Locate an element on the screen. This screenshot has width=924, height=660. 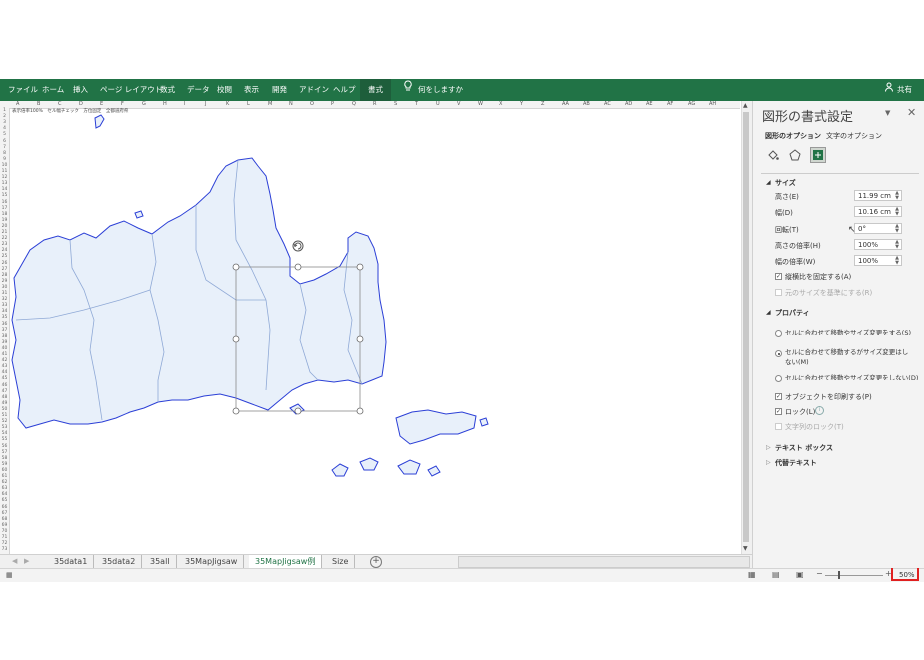
rotation-value: 0° is located at coordinates (862, 229).